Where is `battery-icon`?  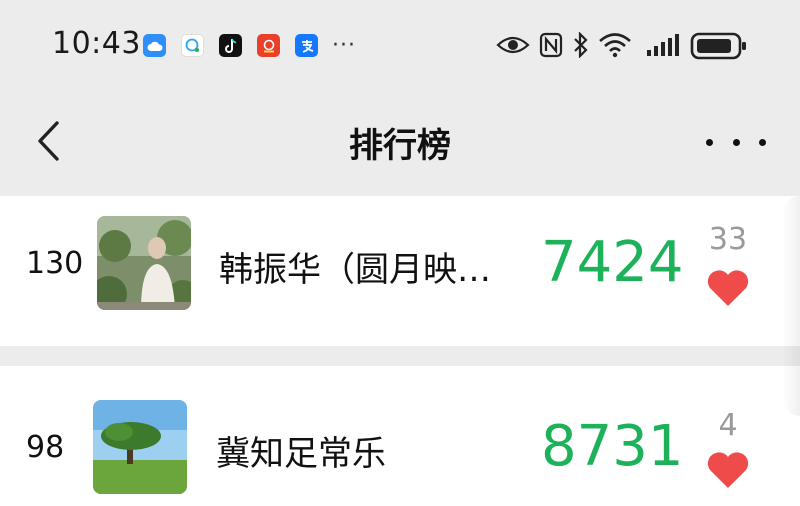
battery-icon is located at coordinates (718, 46).